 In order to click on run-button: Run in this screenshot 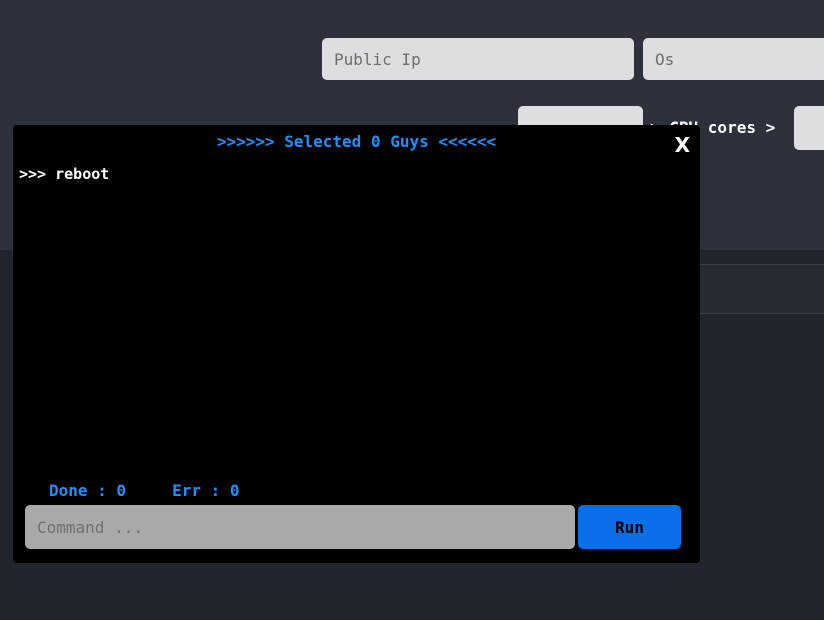, I will do `click(629, 527)`.